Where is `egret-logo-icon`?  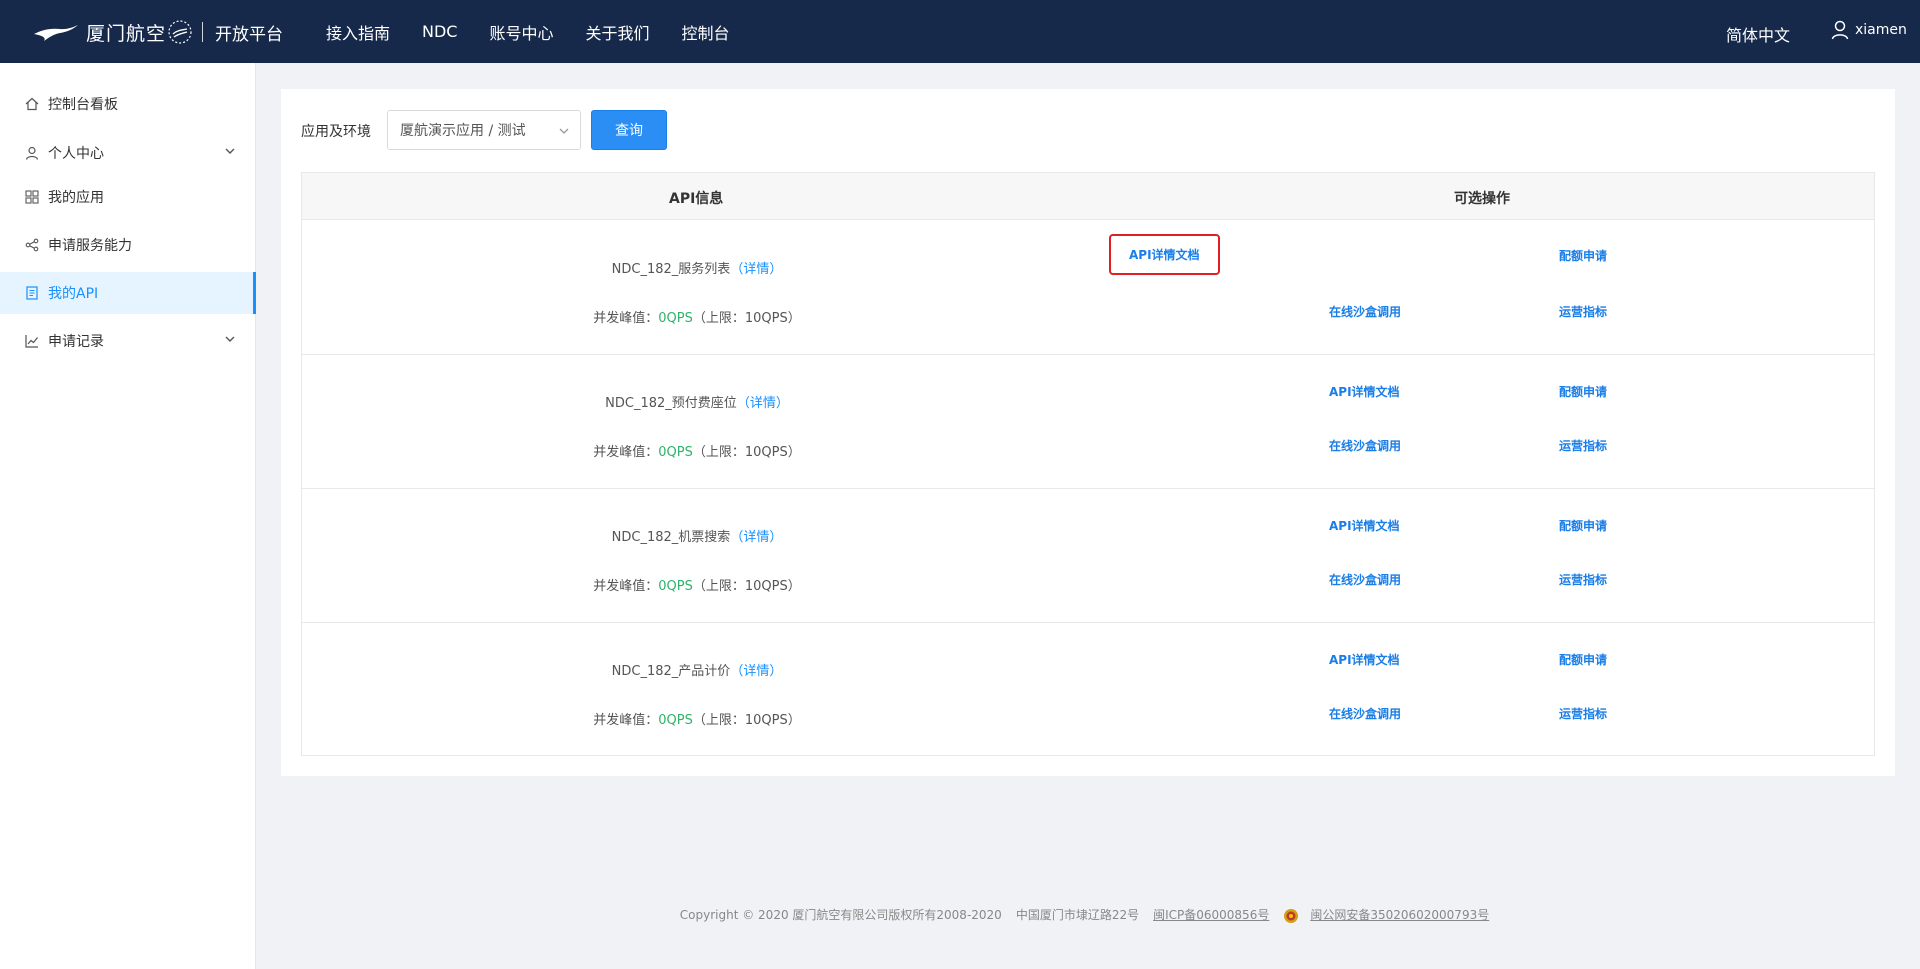
egret-logo-icon is located at coordinates (56, 33).